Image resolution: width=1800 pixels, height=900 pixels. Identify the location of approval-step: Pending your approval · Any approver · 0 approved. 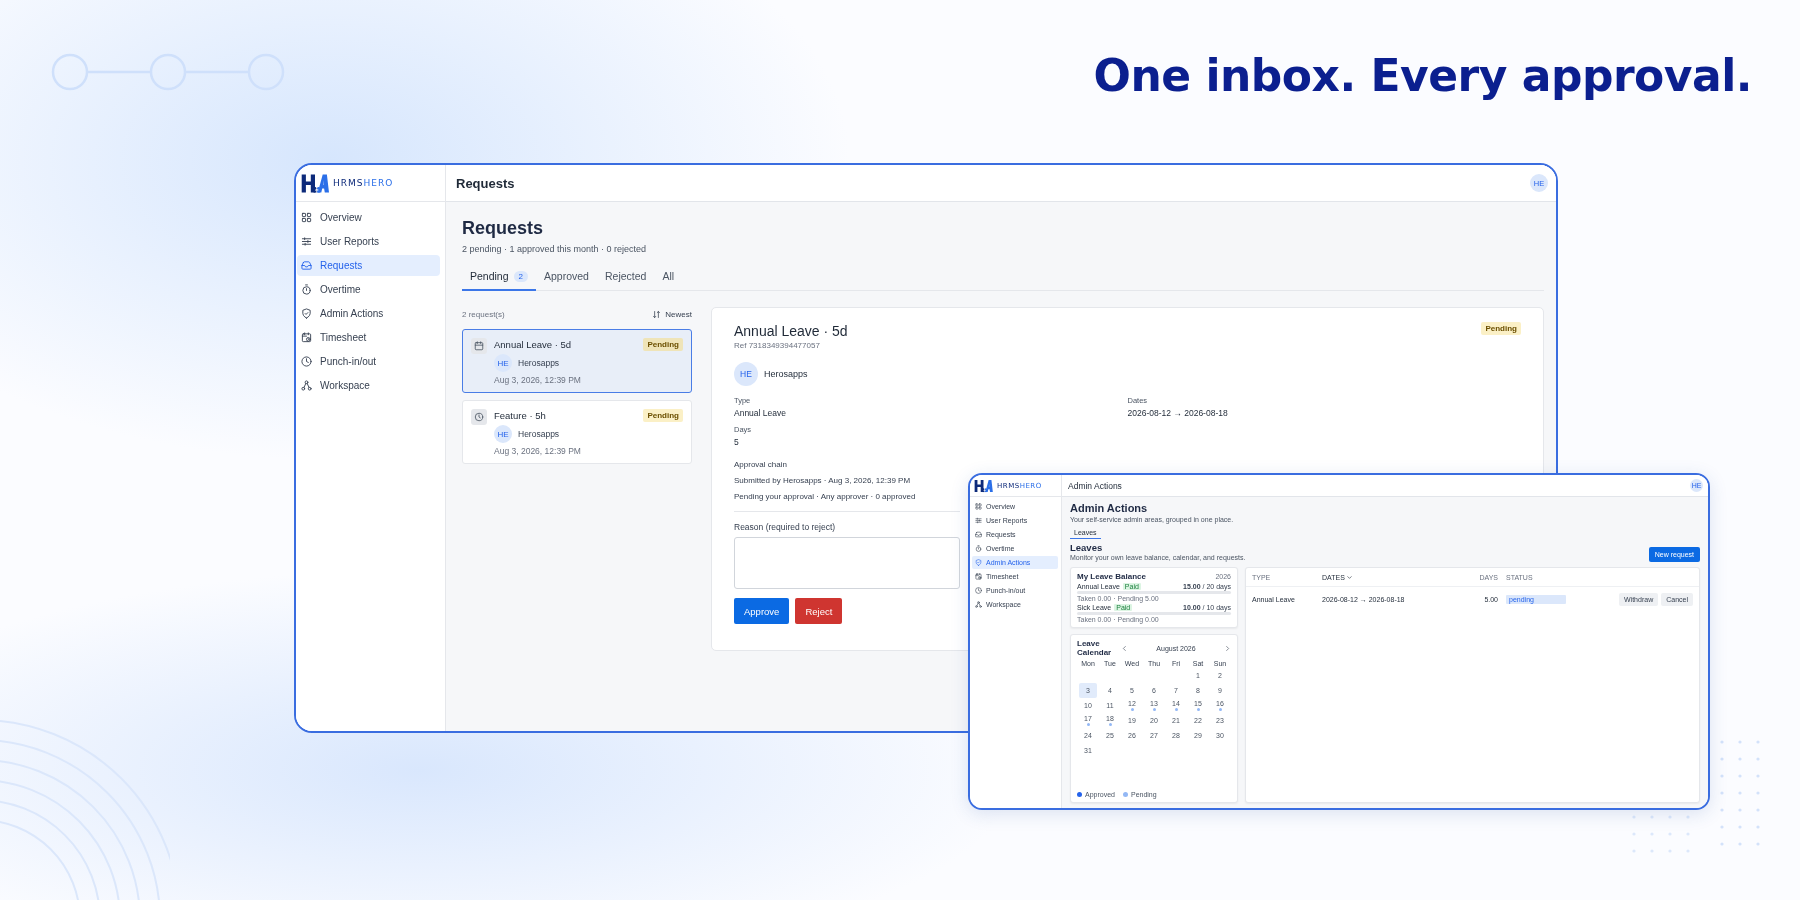
(825, 496).